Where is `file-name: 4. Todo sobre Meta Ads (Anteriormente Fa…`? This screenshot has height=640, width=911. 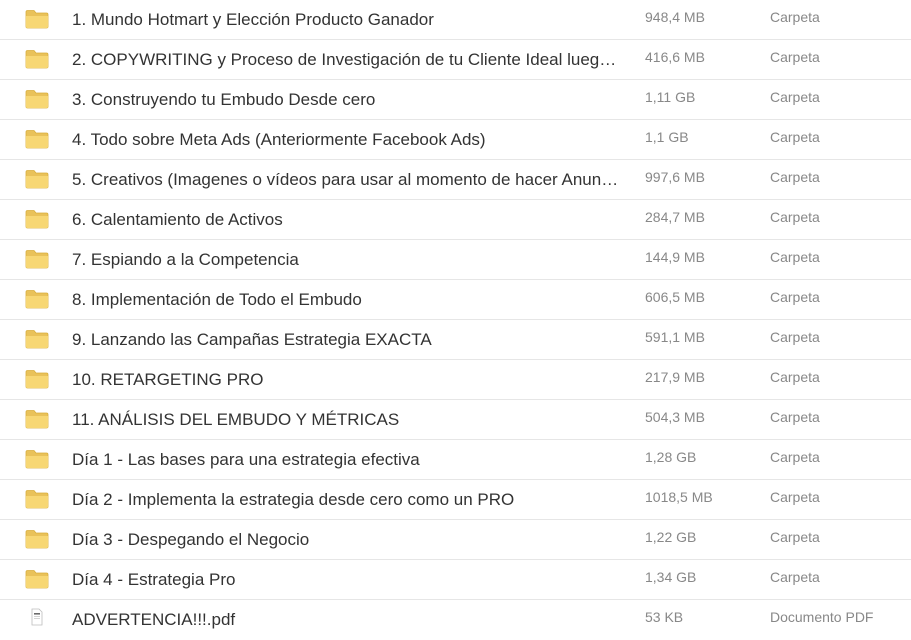
file-name: 4. Todo sobre Meta Ads (Anteriormente Fa… is located at coordinates (279, 139).